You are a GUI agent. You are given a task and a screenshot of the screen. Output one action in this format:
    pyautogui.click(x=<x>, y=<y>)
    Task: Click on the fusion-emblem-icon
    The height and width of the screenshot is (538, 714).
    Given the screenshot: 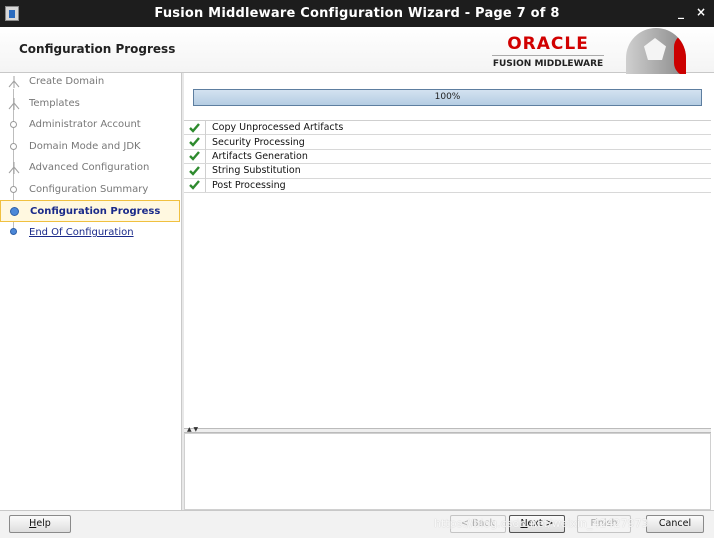 What is the action you would take?
    pyautogui.click(x=656, y=51)
    